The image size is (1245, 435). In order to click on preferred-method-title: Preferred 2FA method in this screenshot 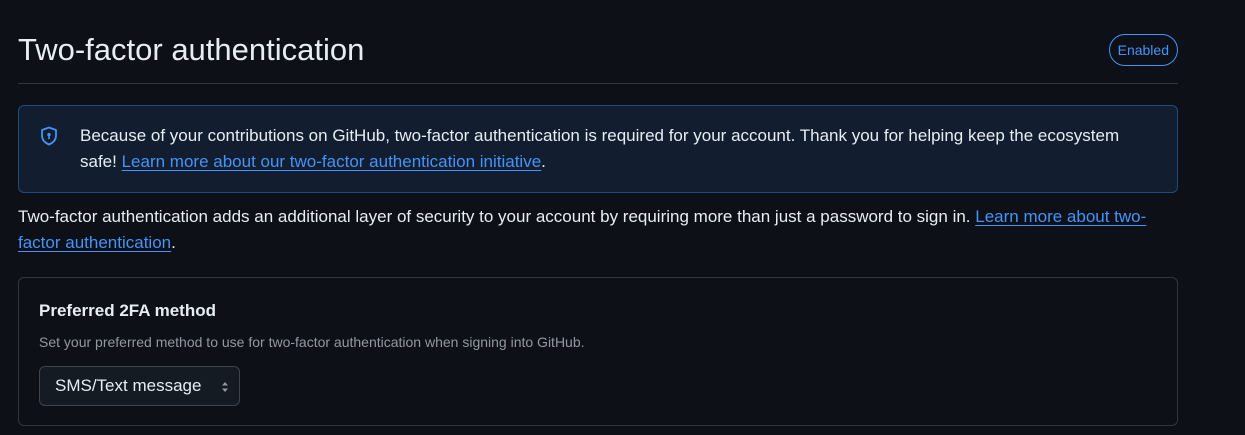, I will do `click(127, 310)`.